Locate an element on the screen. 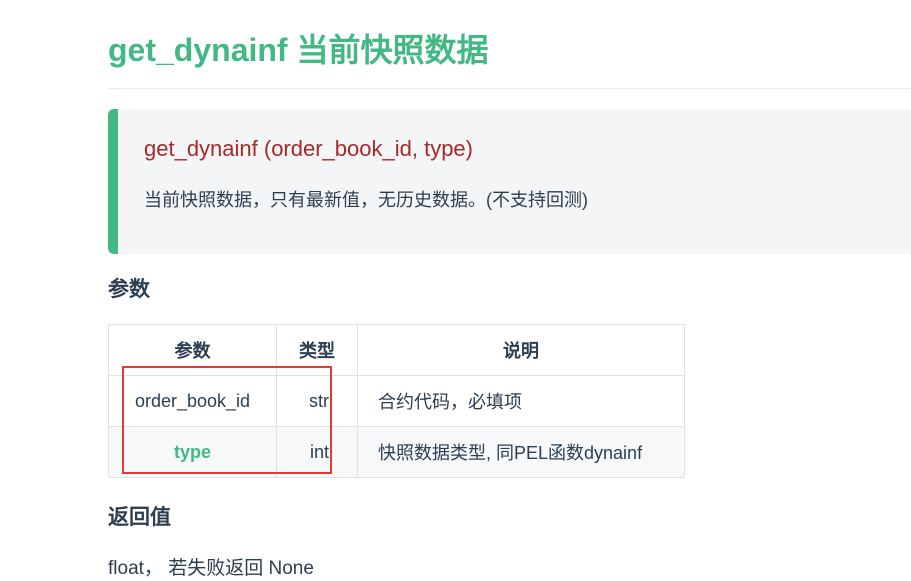 Image resolution: width=911 pixels, height=581 pixels. returns-text: float， 若失败返回 None is located at coordinates (211, 568).